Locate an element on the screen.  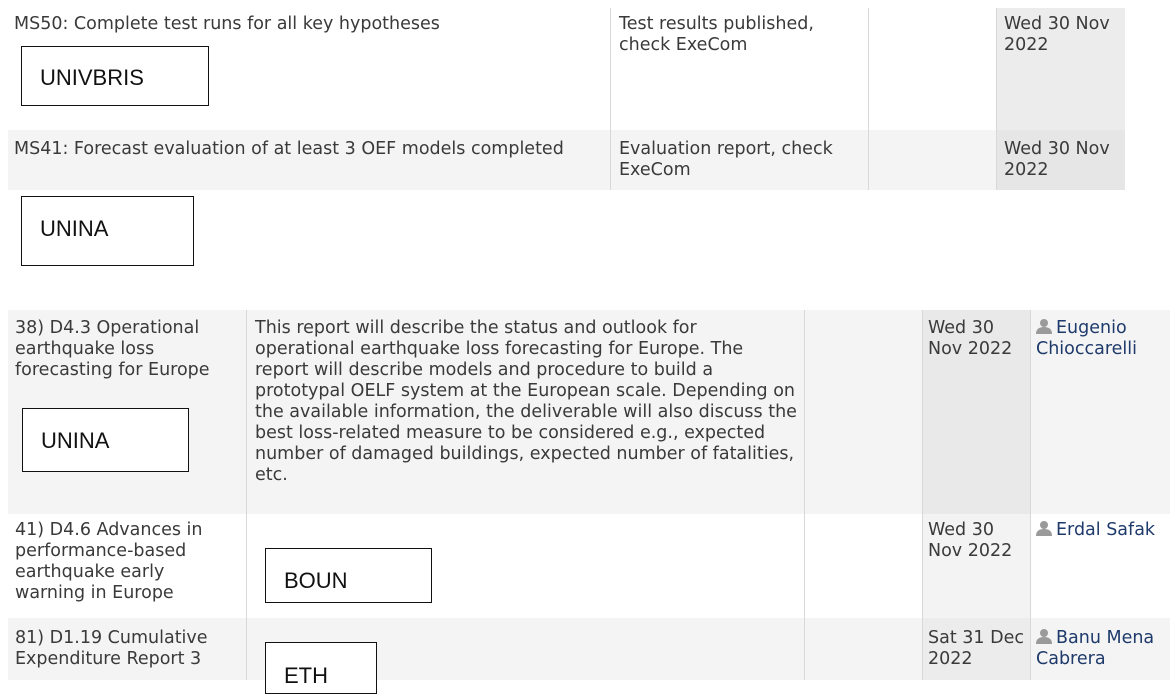
milestone-verification: Evaluation report, check ExeCom is located at coordinates (726, 159).